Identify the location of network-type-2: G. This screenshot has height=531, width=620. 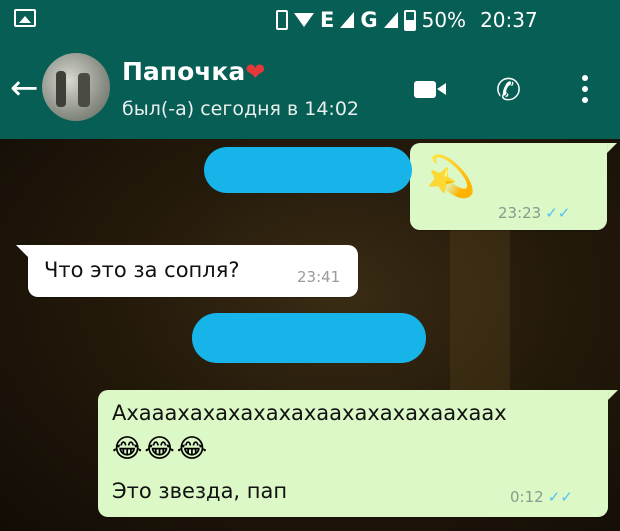
(369, 20).